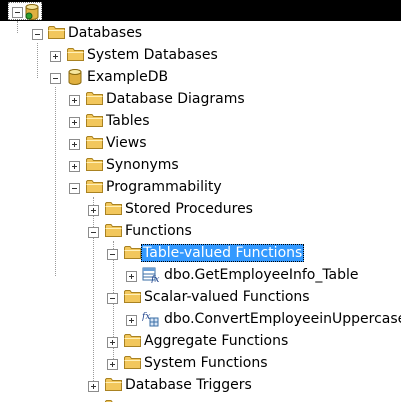 The height and width of the screenshot is (402, 401). What do you see at coordinates (261, 275) in the screenshot?
I see `tree-label: dbo.GetEmployeeInfo_Table` at bounding box center [261, 275].